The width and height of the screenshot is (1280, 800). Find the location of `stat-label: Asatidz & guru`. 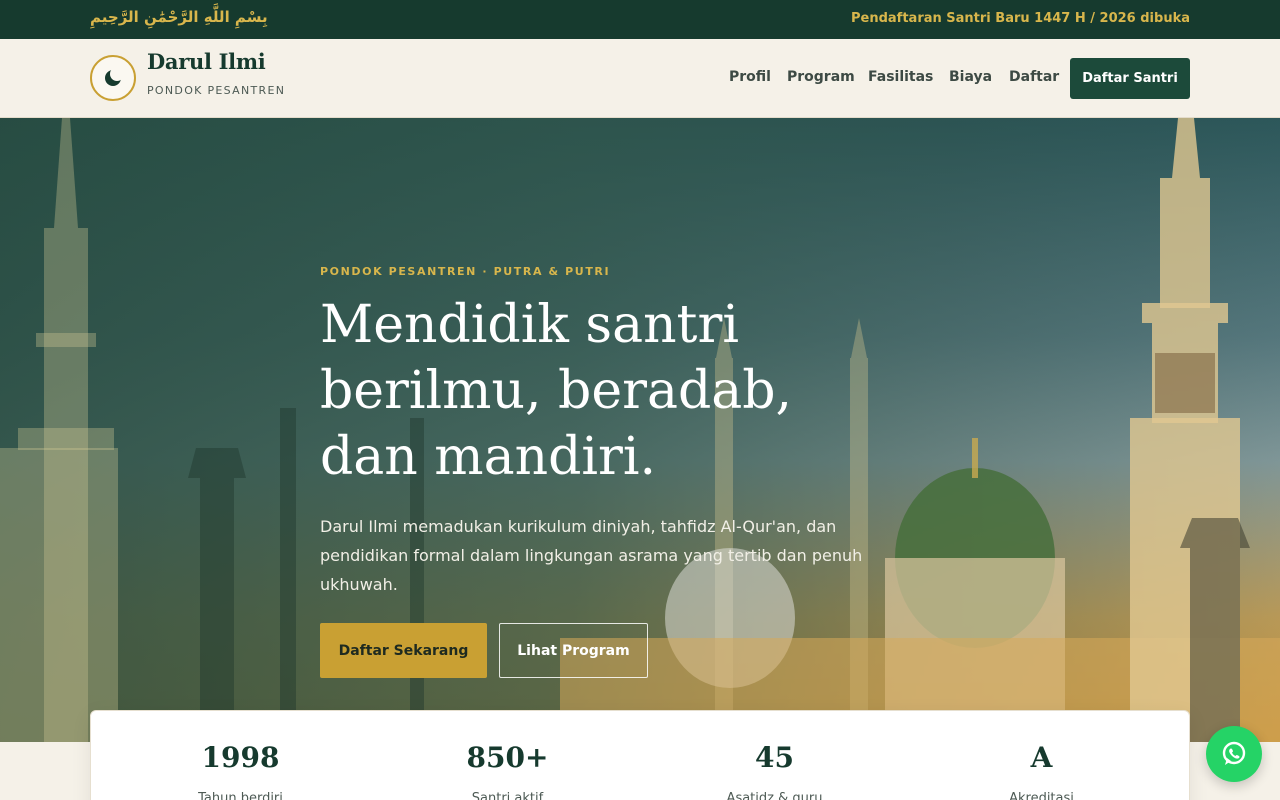

stat-label: Asatidz & guru is located at coordinates (774, 795).